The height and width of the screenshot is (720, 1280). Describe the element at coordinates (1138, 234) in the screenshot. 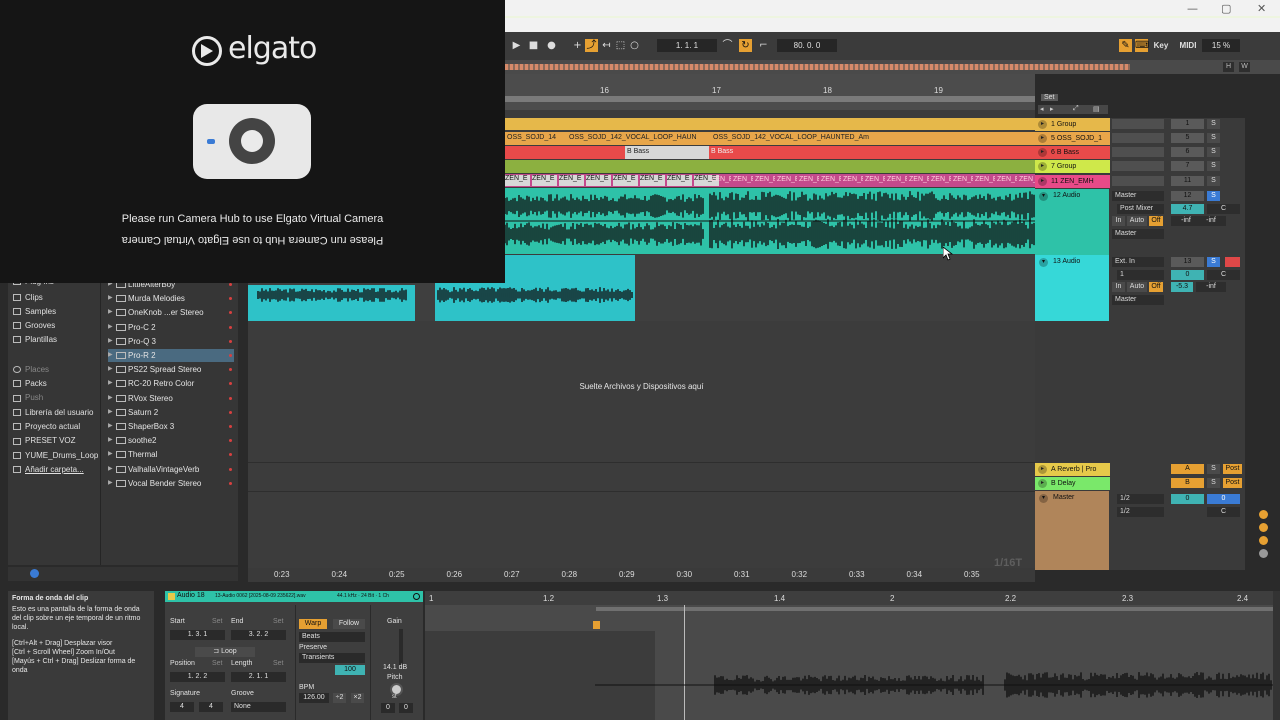

I see `output-routing-select: Master` at that location.